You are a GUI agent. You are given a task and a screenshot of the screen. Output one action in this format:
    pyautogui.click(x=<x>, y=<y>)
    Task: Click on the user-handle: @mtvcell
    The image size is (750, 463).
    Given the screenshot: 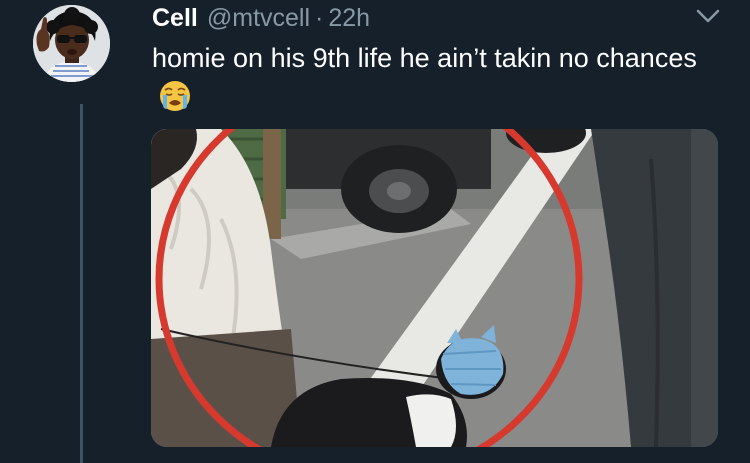 What is the action you would take?
    pyautogui.click(x=258, y=18)
    